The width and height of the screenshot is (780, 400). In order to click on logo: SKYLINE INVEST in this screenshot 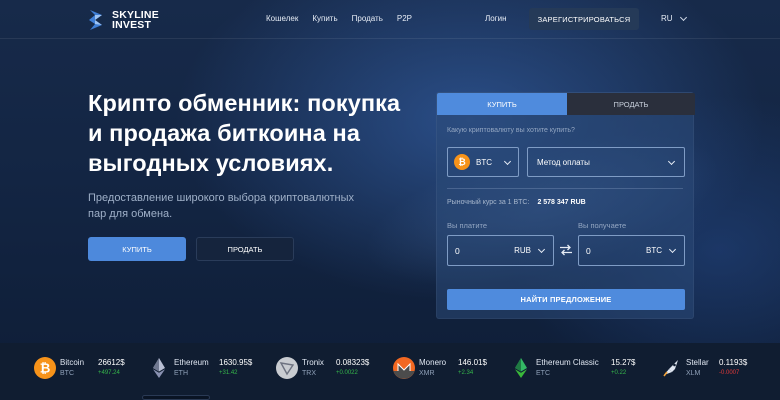, I will do `click(122, 20)`.